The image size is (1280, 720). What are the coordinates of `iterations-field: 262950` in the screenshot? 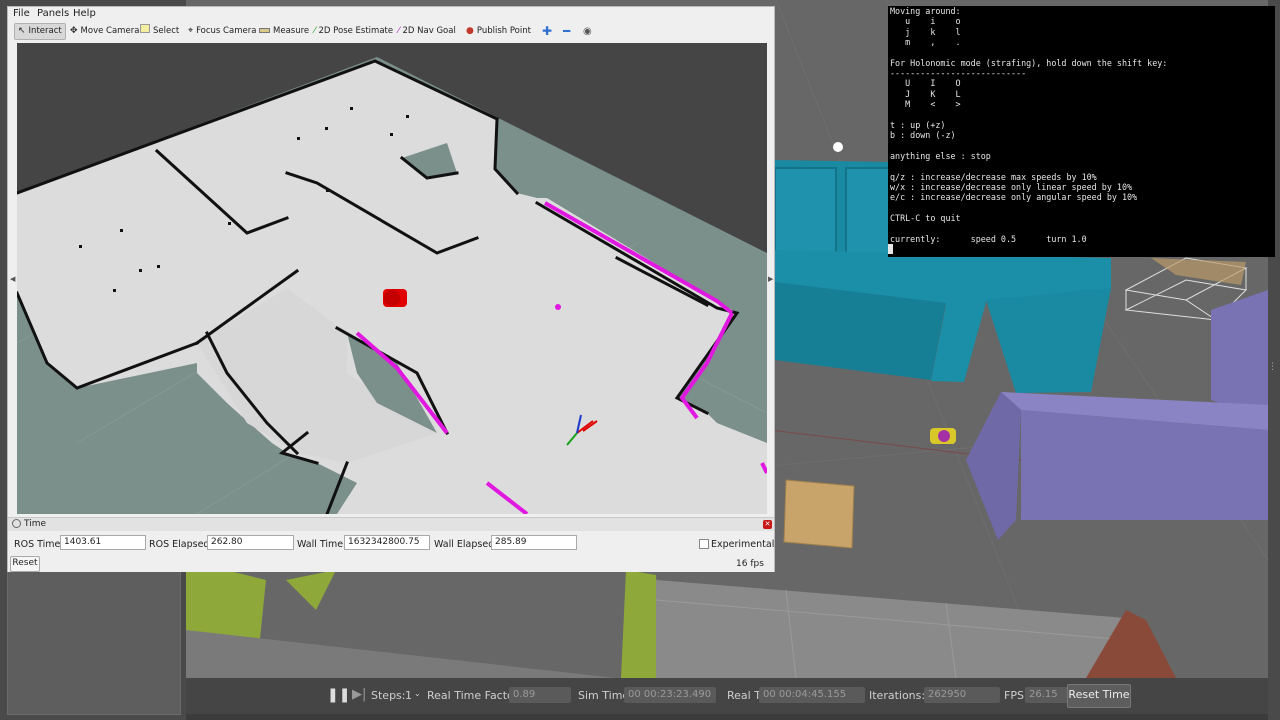 It's located at (962, 695).